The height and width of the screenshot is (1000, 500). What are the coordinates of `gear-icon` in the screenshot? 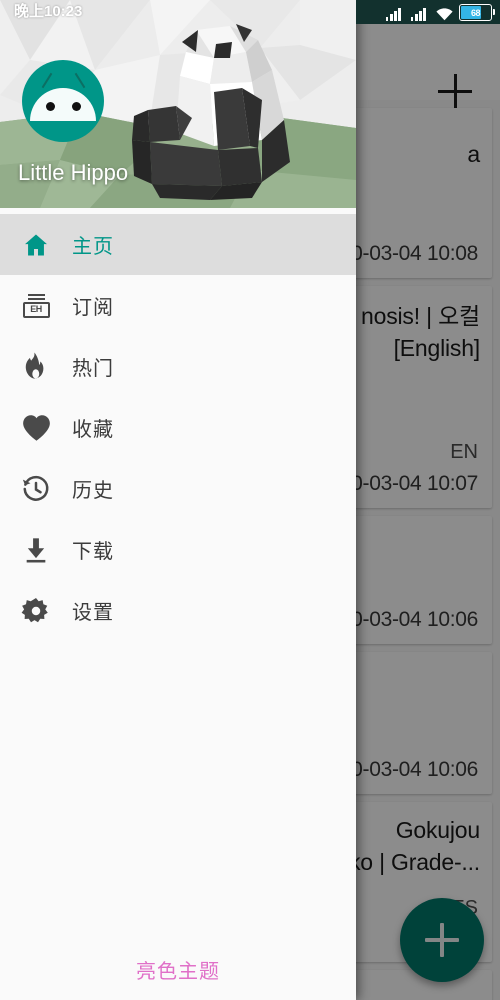 It's located at (36, 611).